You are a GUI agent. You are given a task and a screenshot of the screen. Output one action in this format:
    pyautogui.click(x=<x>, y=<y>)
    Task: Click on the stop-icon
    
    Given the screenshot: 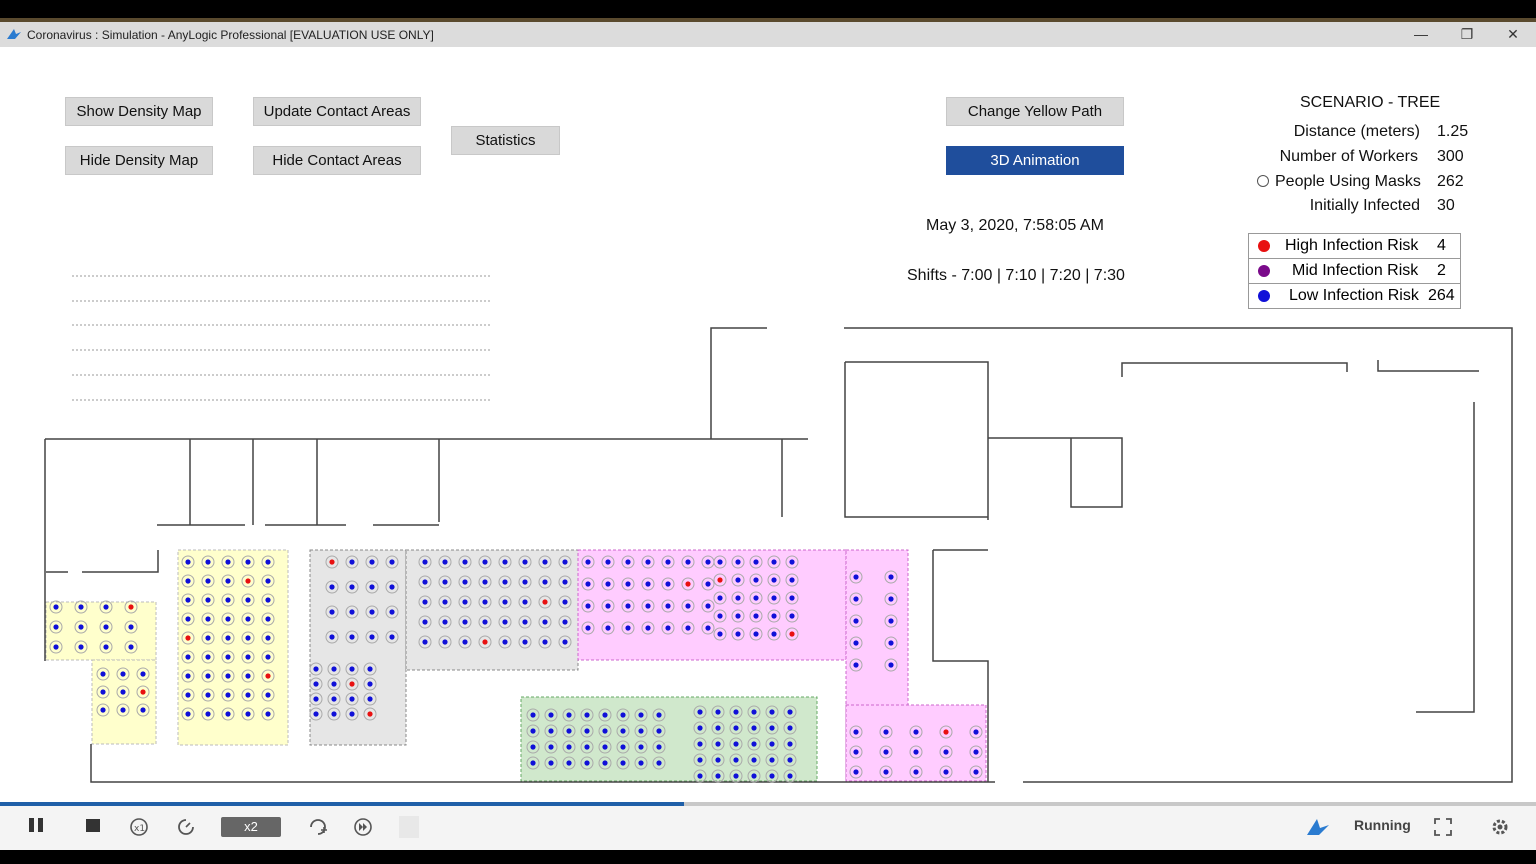 What is the action you would take?
    pyautogui.click(x=93, y=827)
    